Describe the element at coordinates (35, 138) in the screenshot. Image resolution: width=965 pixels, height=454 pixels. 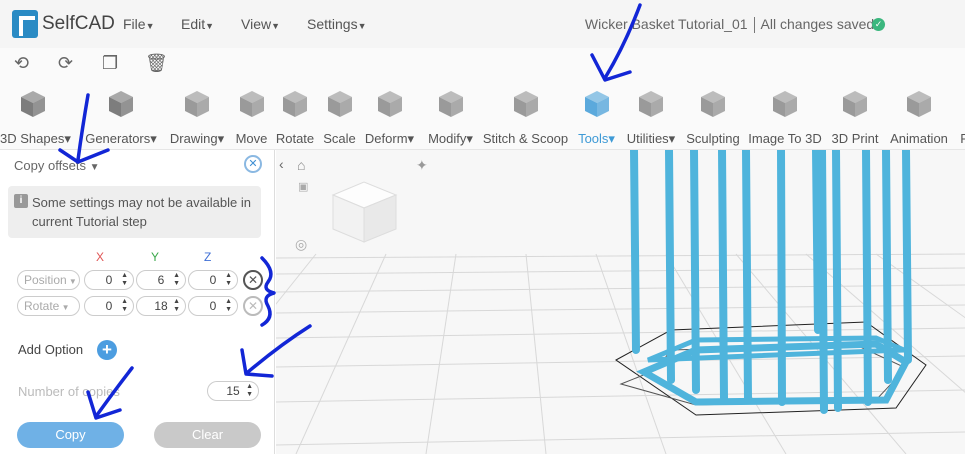
I see `tool-label: 3D Shapes▾` at that location.